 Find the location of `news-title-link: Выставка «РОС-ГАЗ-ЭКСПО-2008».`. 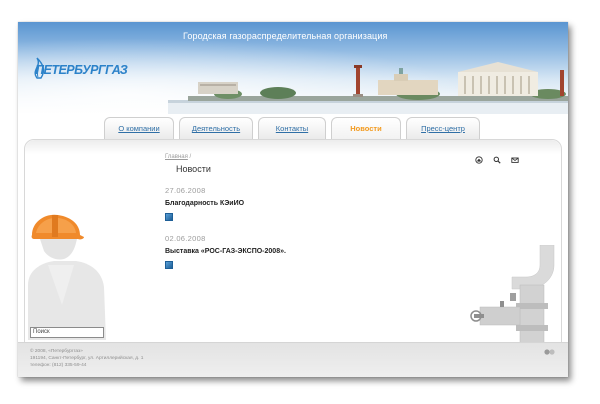

news-title-link: Выставка «РОС-ГАЗ-ЭКСПО-2008». is located at coordinates (225, 251).